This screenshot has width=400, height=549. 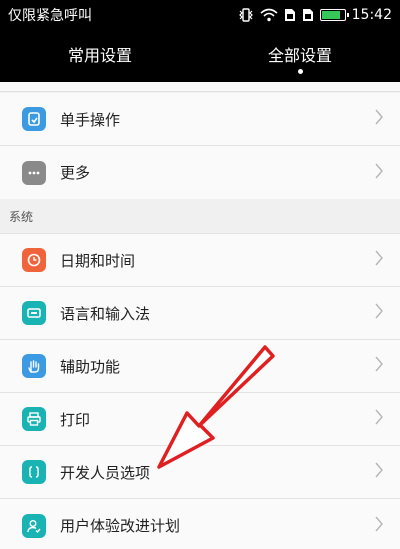 What do you see at coordinates (75, 173) in the screenshot?
I see `list-item-label: 更多` at bounding box center [75, 173].